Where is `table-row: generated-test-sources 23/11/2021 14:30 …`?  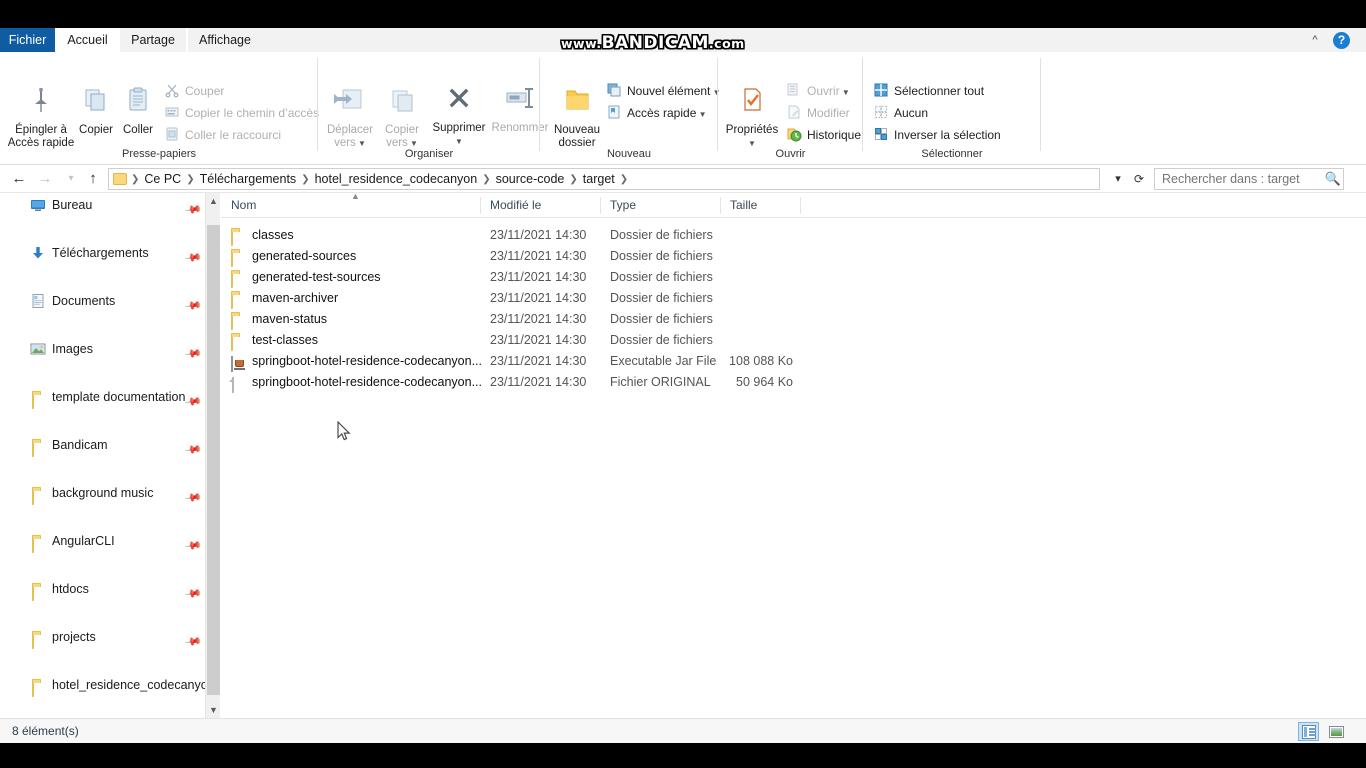 table-row: generated-test-sources 23/11/2021 14:30 … is located at coordinates (793, 277).